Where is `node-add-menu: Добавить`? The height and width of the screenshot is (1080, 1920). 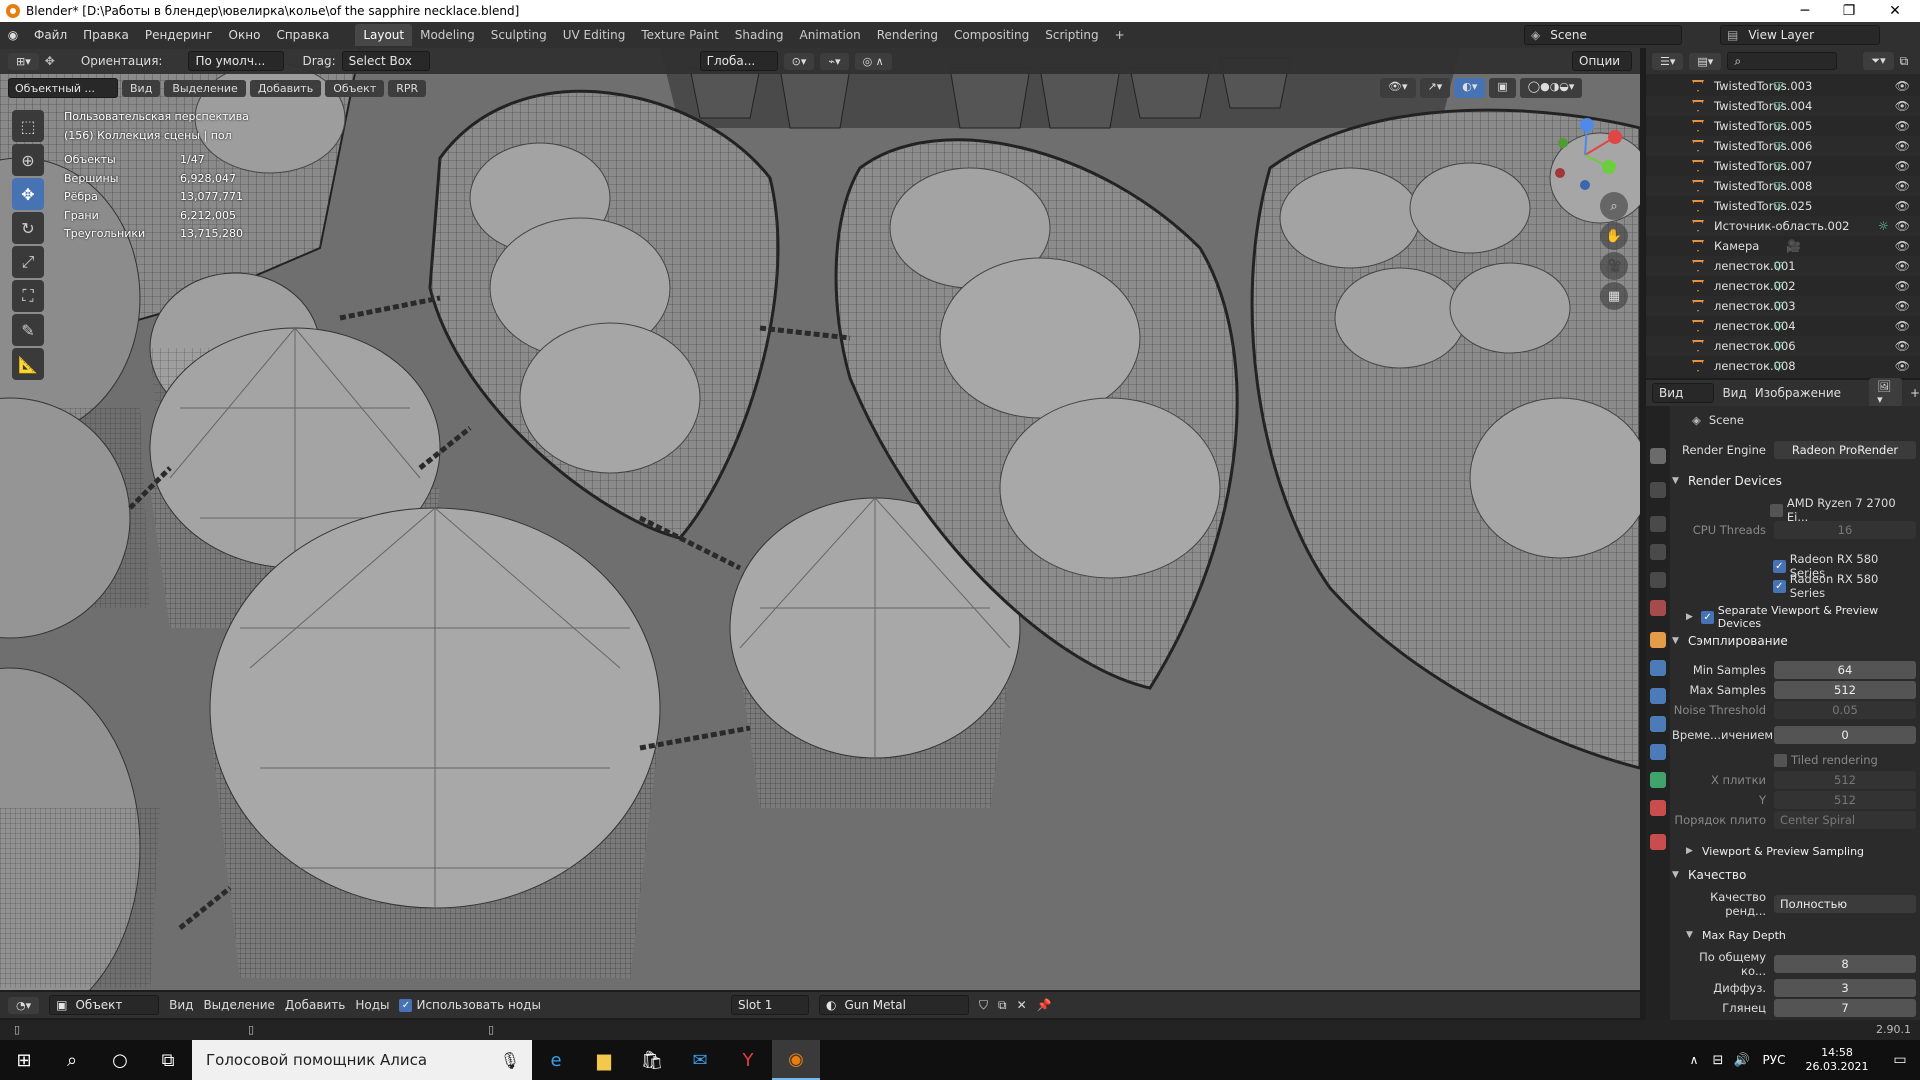 node-add-menu: Добавить is located at coordinates (315, 1005).